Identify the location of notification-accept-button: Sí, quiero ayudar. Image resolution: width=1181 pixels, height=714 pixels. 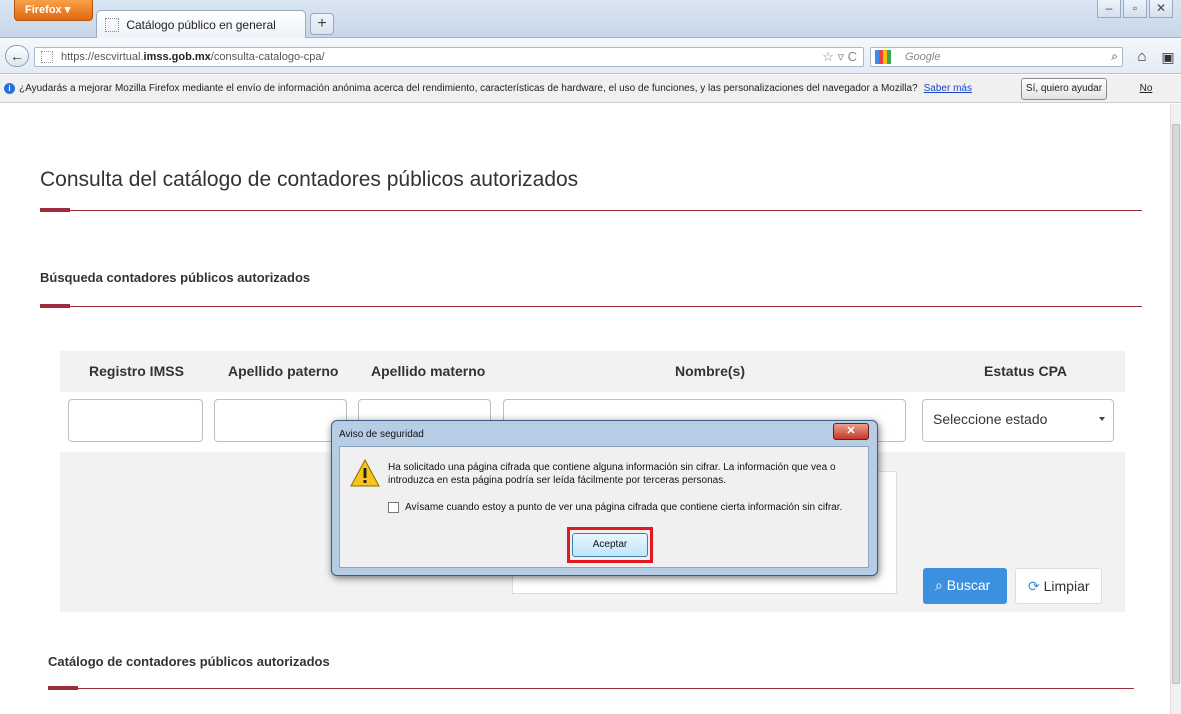
(1064, 89).